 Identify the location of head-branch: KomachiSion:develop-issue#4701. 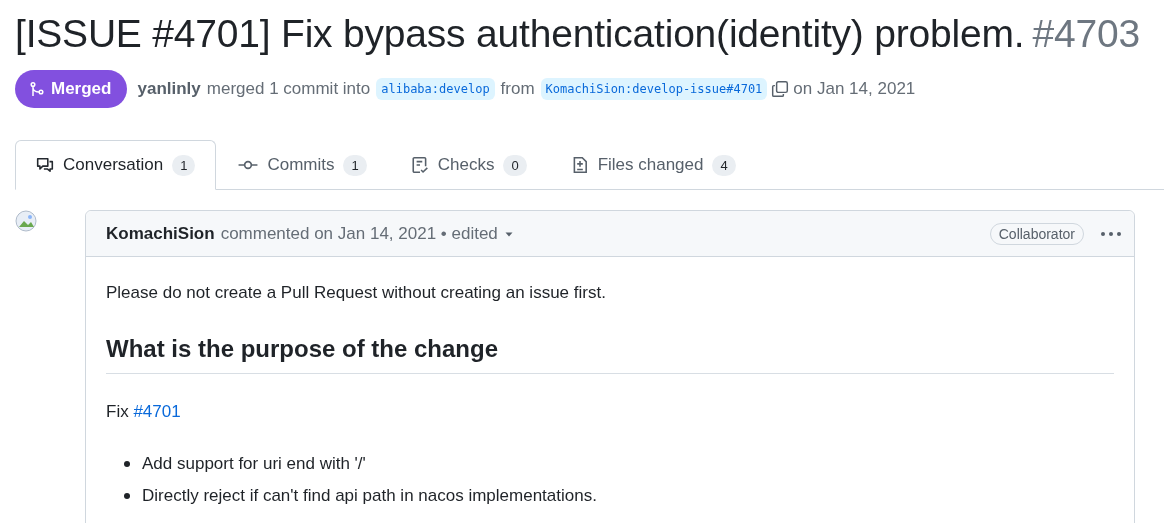
(654, 89).